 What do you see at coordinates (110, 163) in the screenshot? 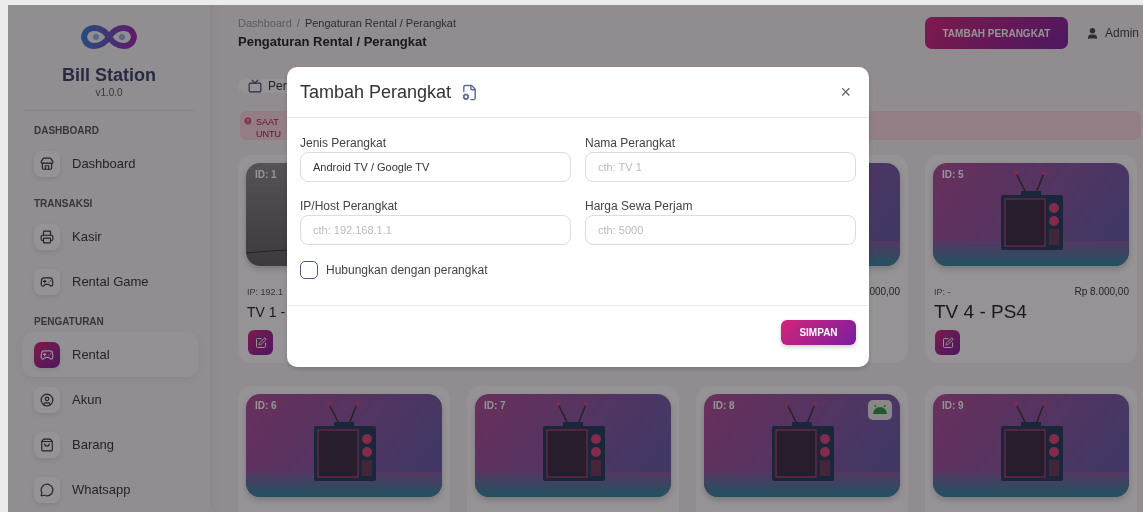
I see `sidebar-item: Dashboard` at bounding box center [110, 163].